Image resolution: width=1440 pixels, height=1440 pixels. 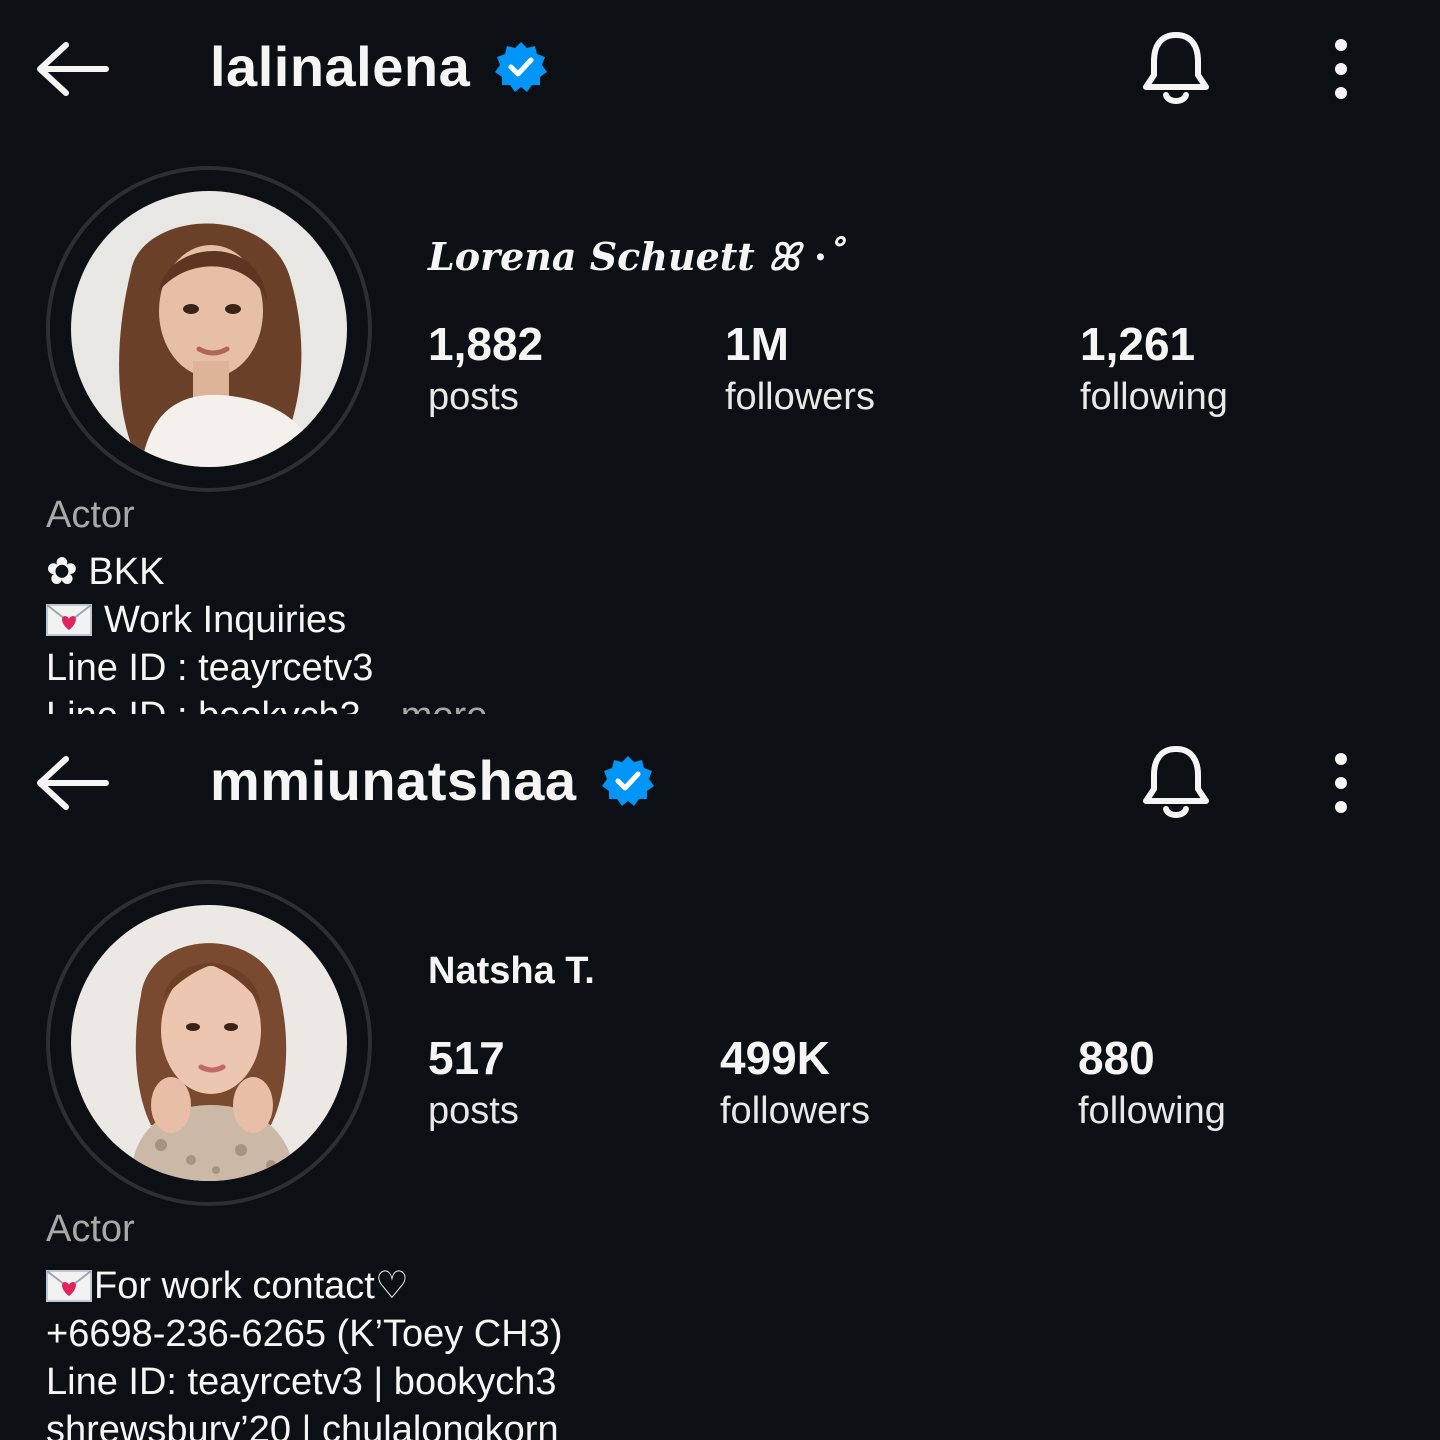 What do you see at coordinates (210, 668) in the screenshot?
I see `bio-line: Line ID : teayrcetv3` at bounding box center [210, 668].